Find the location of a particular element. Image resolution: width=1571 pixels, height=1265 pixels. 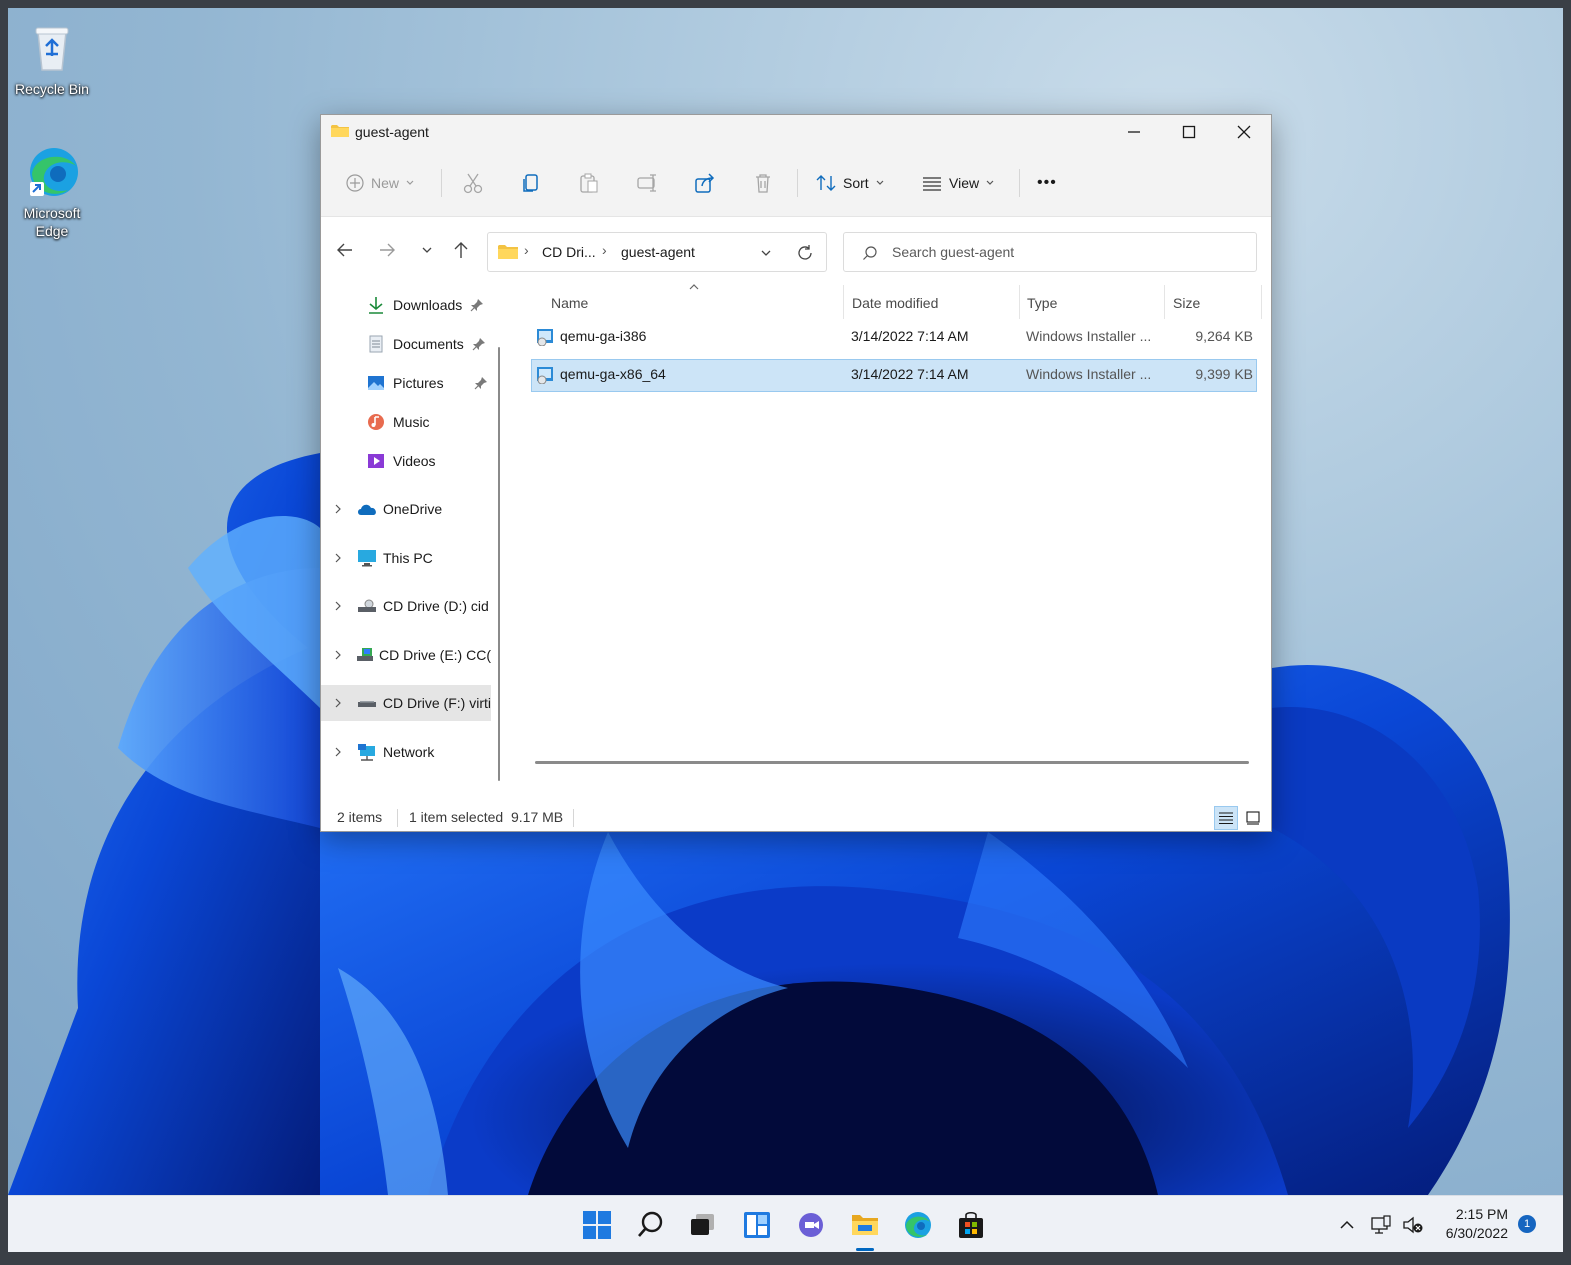

up-button is located at coordinates (461, 250).